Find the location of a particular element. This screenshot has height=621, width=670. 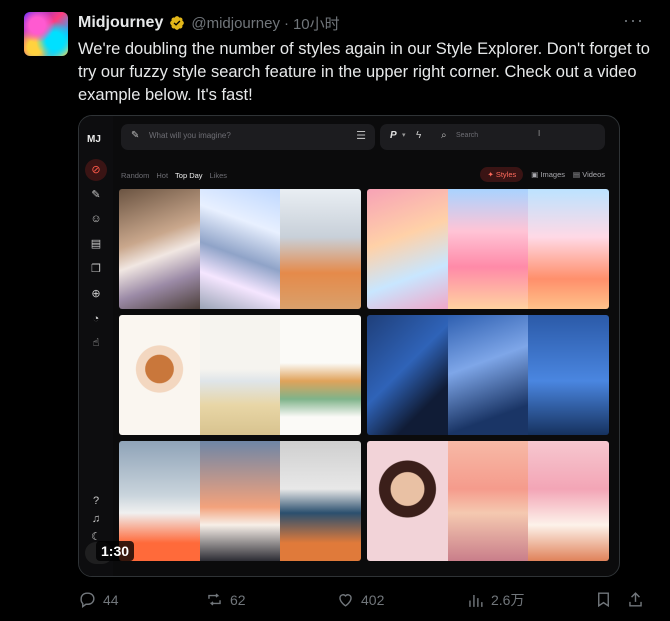

help-icon: ? is located at coordinates (96, 501).